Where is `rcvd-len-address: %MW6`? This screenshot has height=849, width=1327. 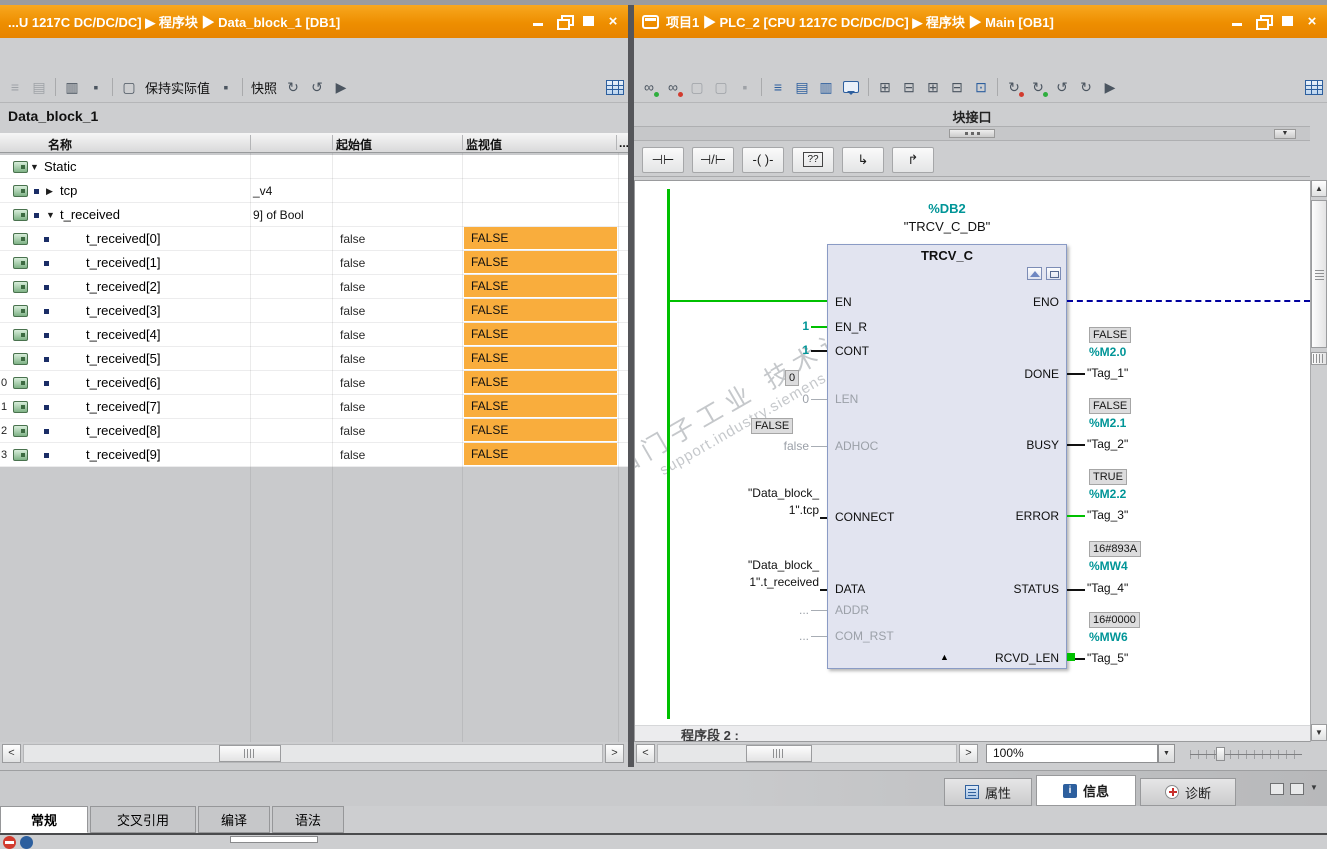
rcvd-len-address: %MW6 is located at coordinates (1108, 637).